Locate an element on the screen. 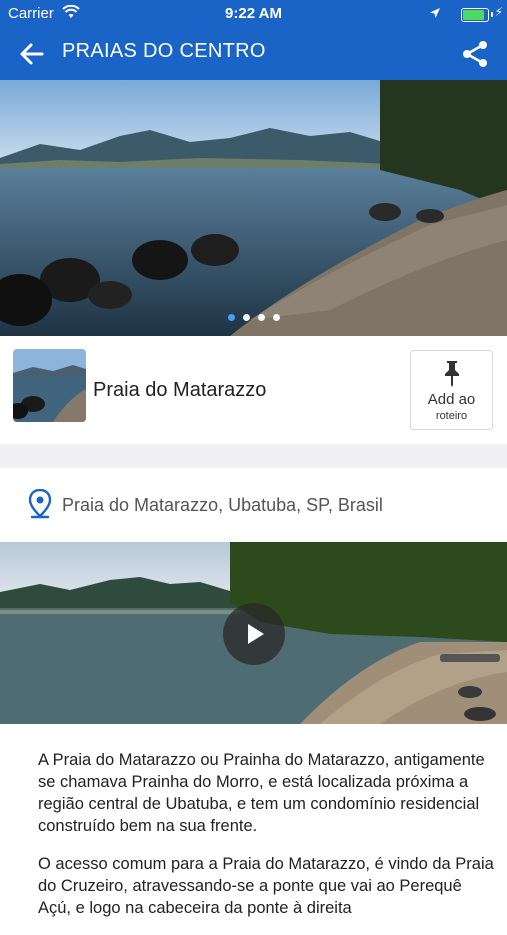 Image resolution: width=507 pixels, height=935 pixels. charging-bolt-icon: ⚡︎ is located at coordinates (498, 12).